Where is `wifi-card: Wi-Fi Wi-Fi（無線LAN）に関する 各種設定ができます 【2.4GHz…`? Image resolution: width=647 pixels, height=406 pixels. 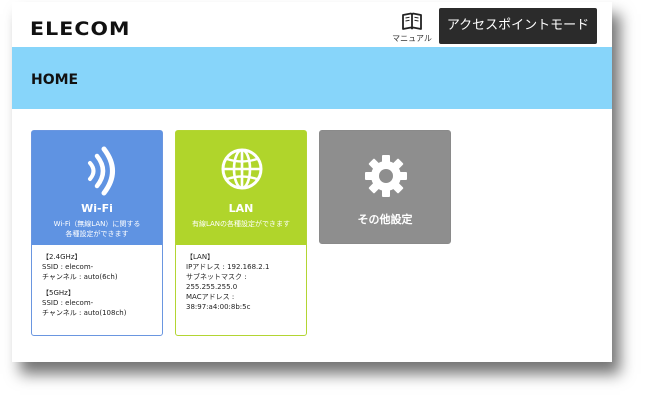 wifi-card: Wi-Fi Wi-Fi（無線LAN）に関する 各種設定ができます 【2.4GHz… is located at coordinates (97, 233).